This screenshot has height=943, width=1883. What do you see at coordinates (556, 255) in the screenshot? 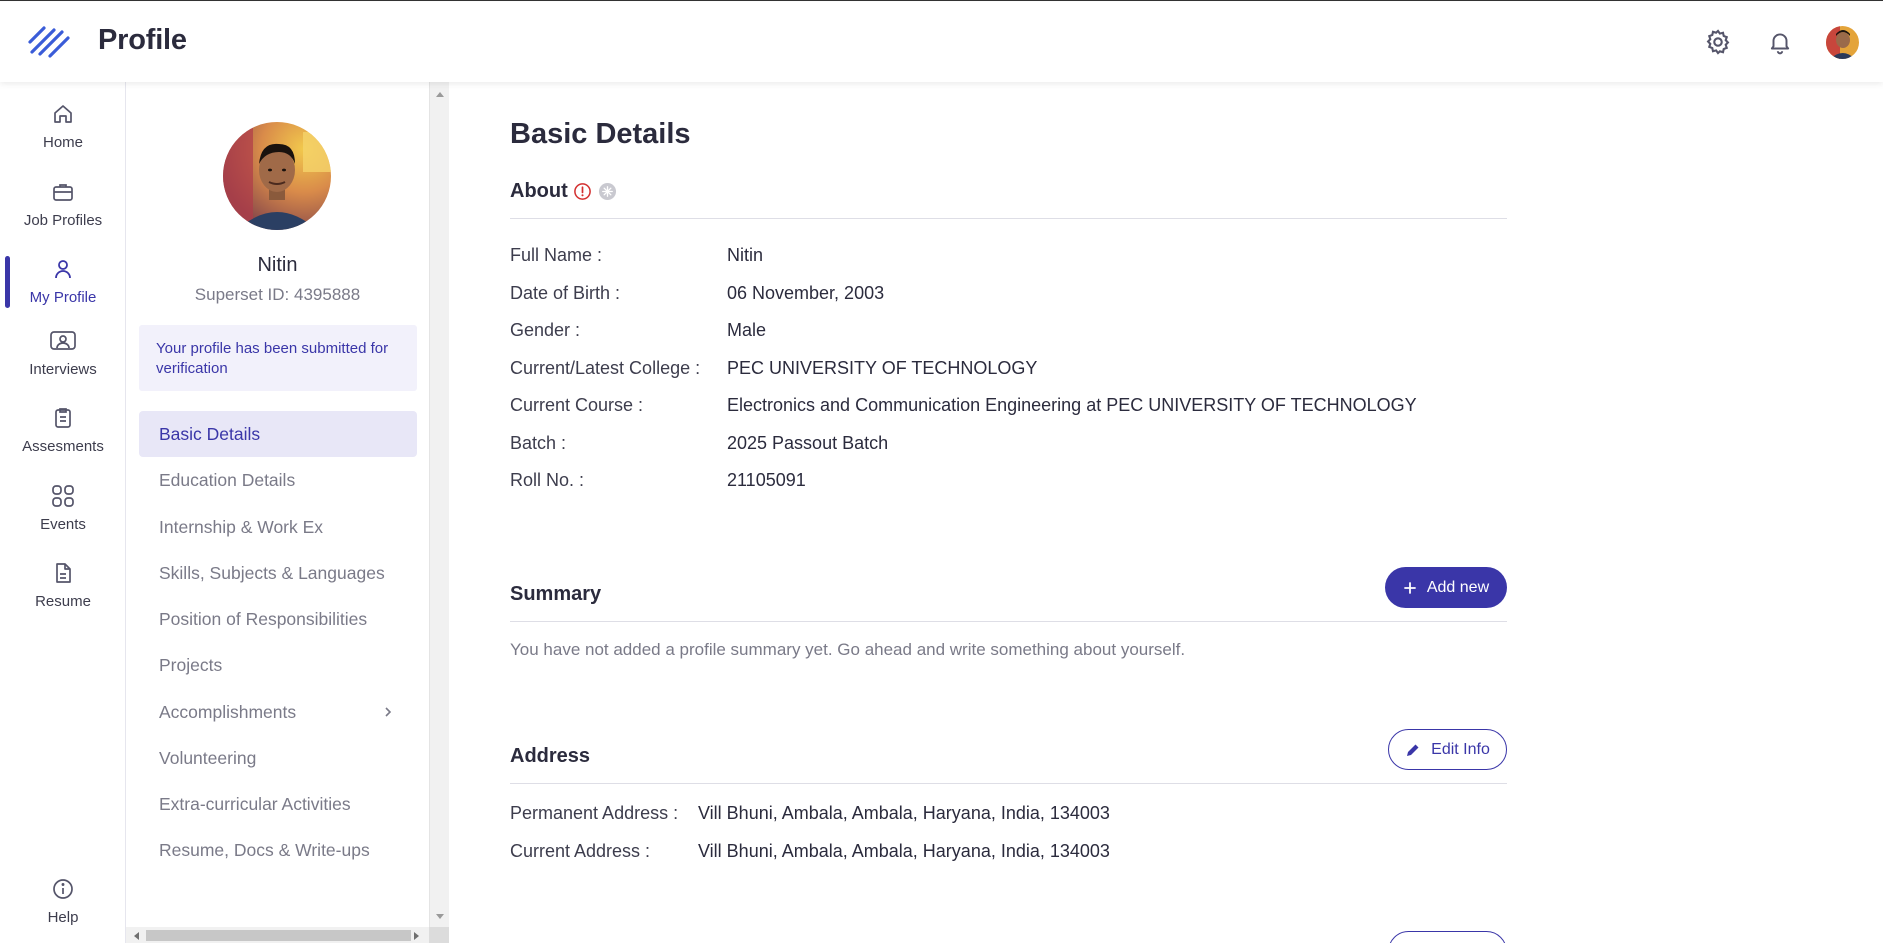
I see `field-label-full-name: Full Name :` at bounding box center [556, 255].